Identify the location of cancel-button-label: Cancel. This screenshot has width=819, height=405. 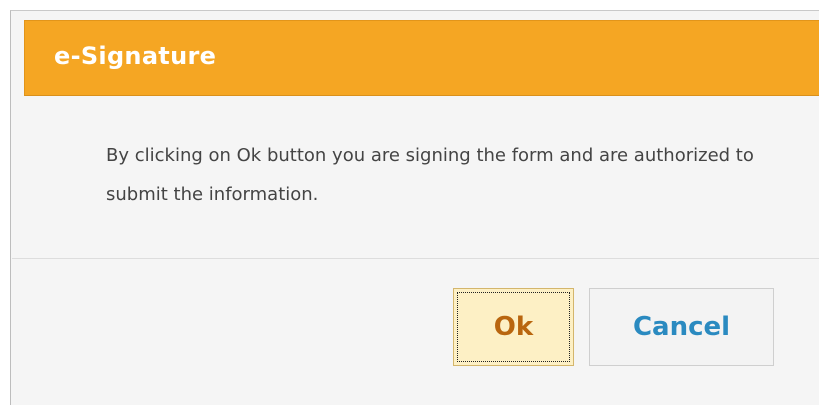
(681, 327).